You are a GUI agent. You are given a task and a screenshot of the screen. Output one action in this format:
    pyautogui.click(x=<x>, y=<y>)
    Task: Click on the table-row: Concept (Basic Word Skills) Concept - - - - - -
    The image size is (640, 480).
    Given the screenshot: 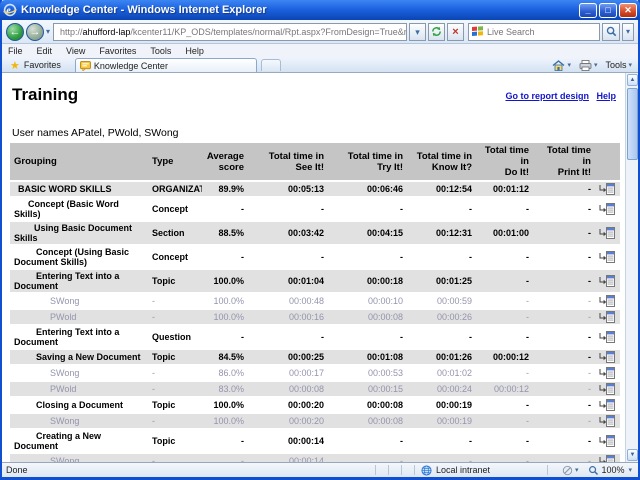 What is the action you would take?
    pyautogui.click(x=315, y=209)
    